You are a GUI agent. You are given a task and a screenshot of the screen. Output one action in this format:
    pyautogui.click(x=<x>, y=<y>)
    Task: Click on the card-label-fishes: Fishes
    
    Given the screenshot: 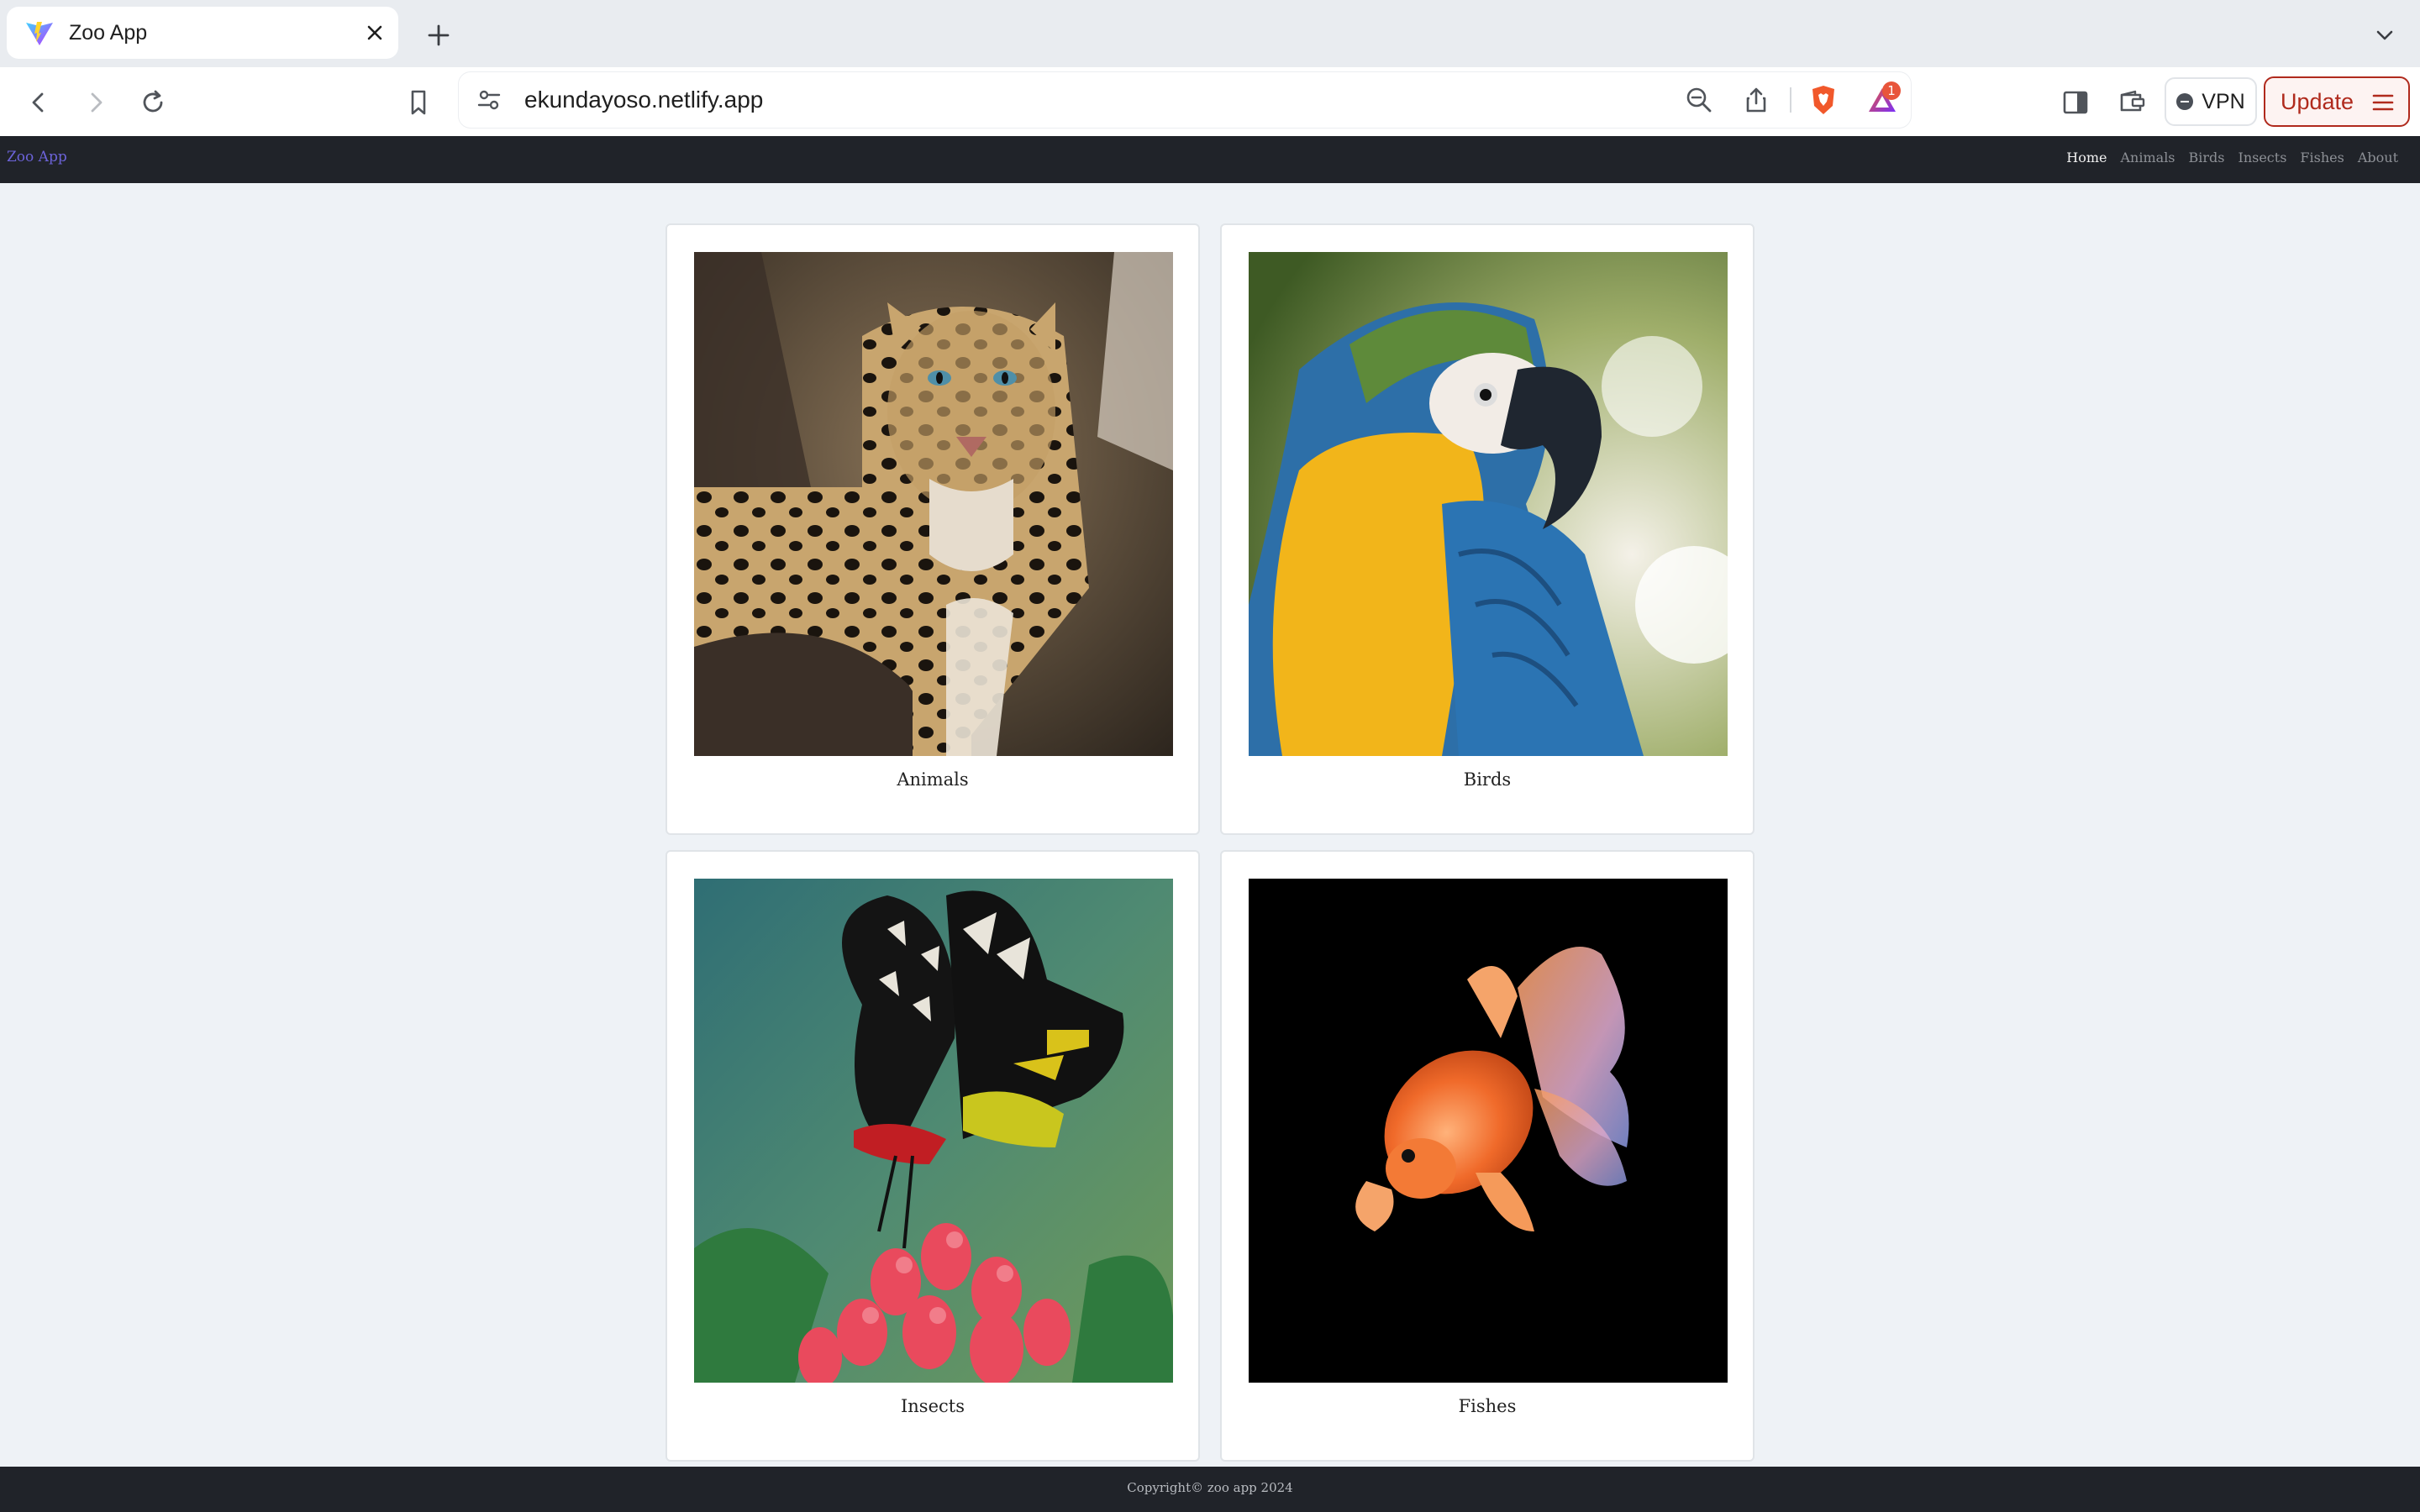 What is the action you would take?
    pyautogui.click(x=1487, y=1406)
    